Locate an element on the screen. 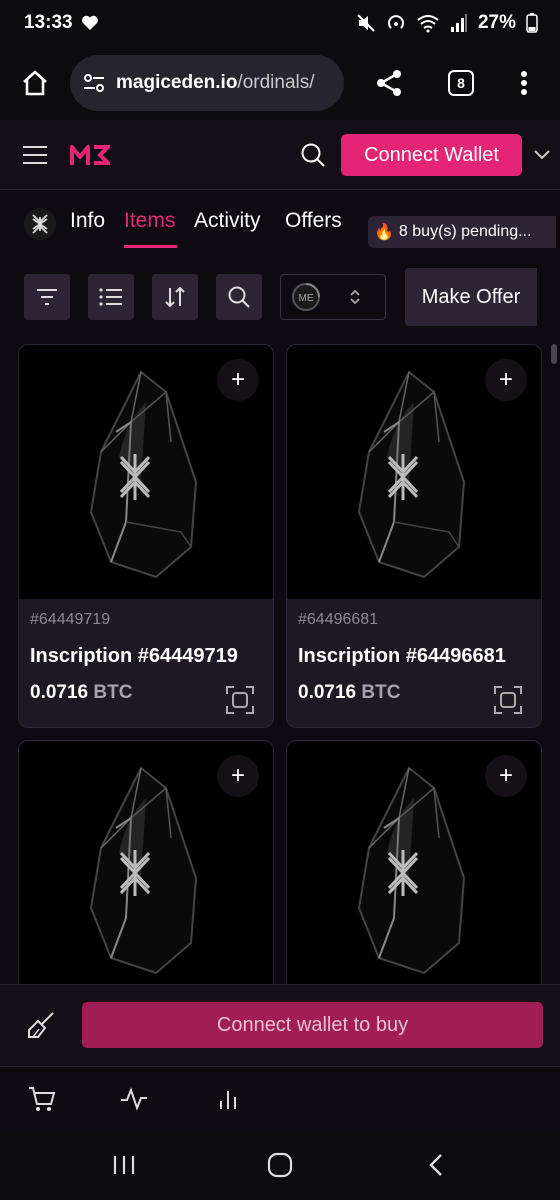  url-bar: magiceden.io/ordinals/ is located at coordinates (207, 83).